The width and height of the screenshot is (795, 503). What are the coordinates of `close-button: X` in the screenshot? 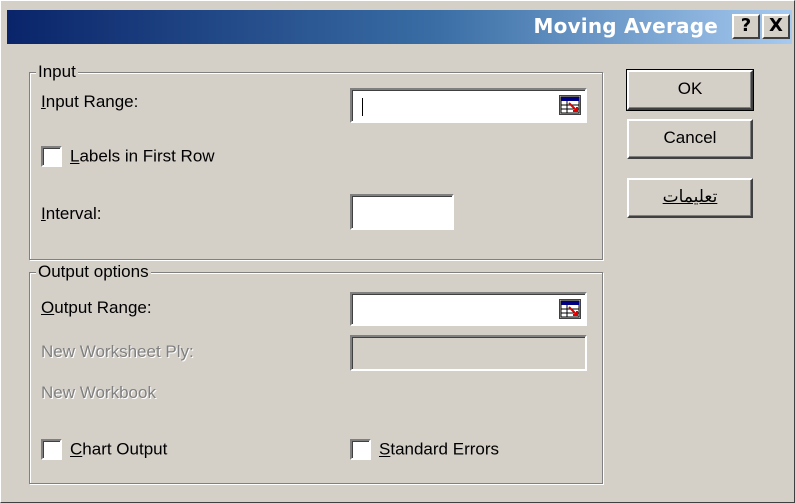 It's located at (776, 26).